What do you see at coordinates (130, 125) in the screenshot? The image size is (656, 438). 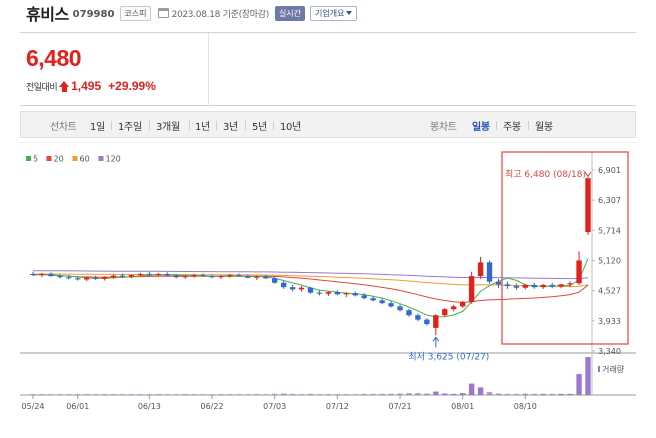 I see `tab-1-week: 1주일` at bounding box center [130, 125].